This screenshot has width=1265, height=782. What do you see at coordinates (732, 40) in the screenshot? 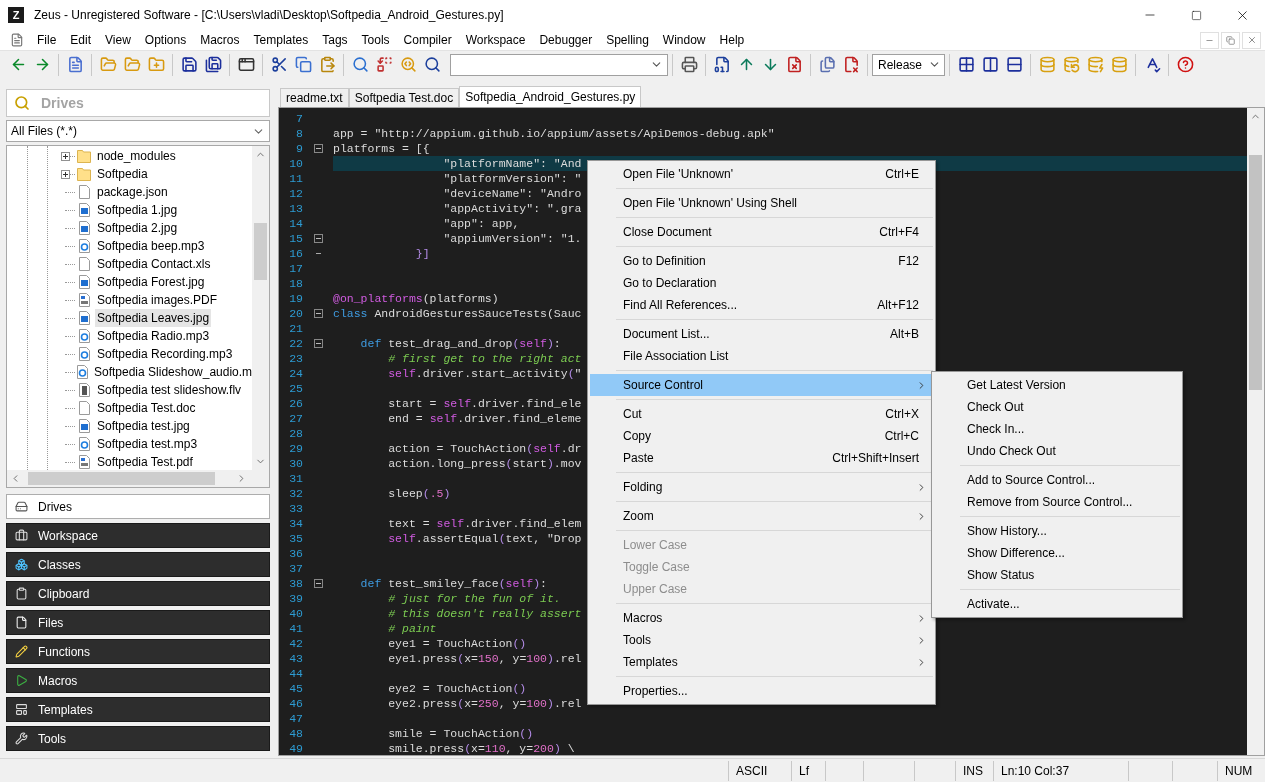
I see `menu-item: Help` at bounding box center [732, 40].